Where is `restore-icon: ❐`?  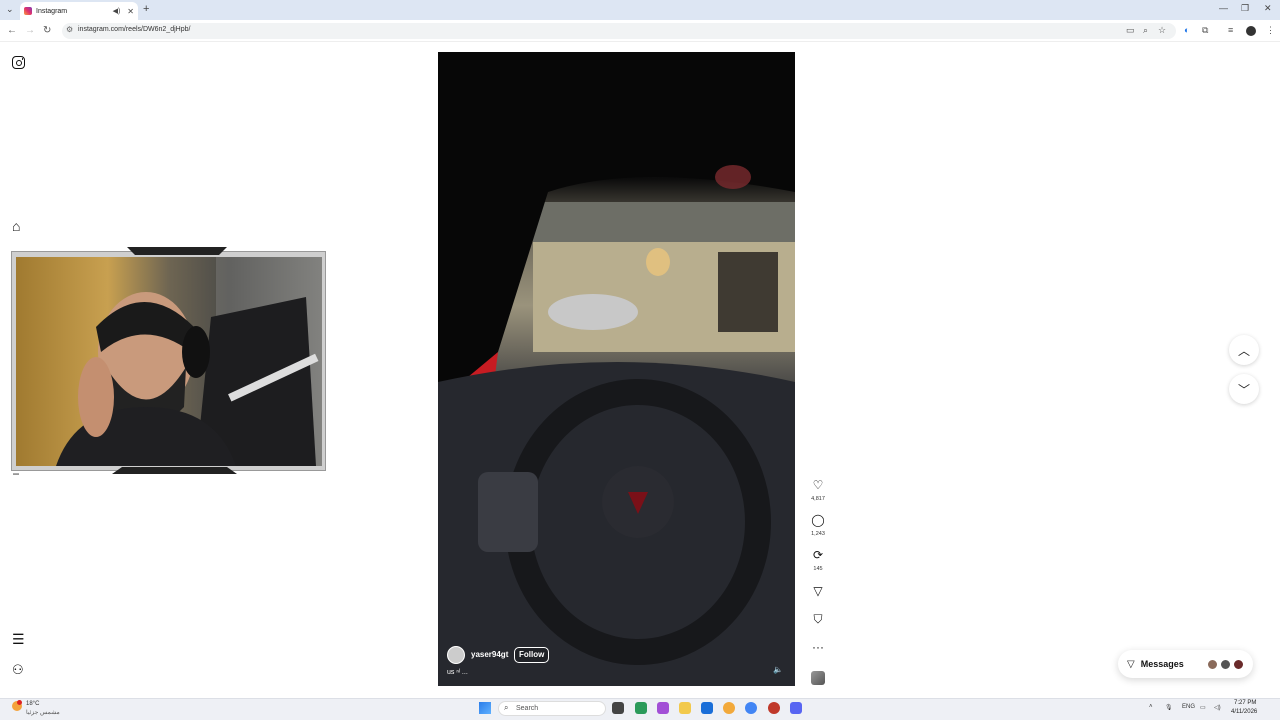 restore-icon: ❐ is located at coordinates (1245, 8).